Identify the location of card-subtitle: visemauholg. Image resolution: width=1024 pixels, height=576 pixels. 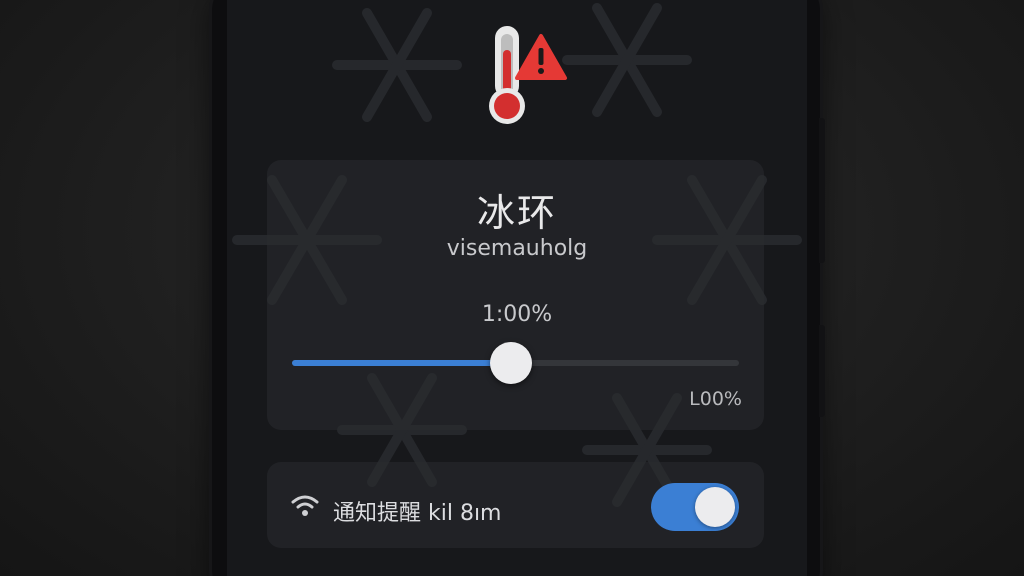
(517, 248).